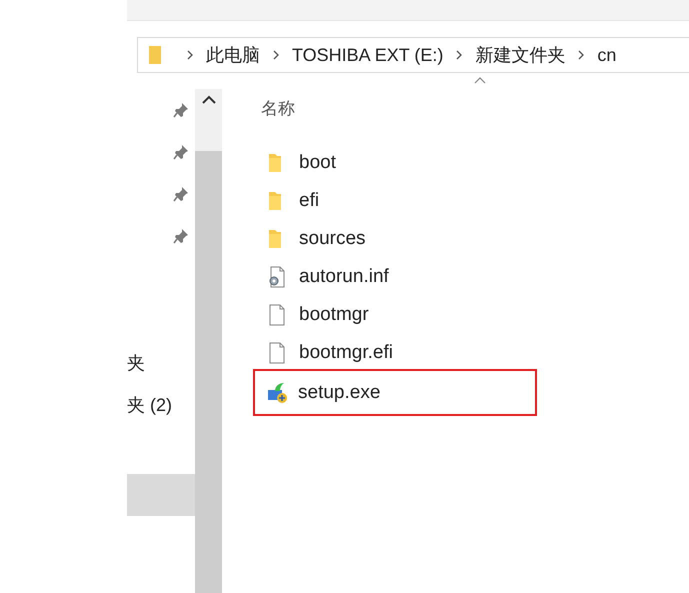 This screenshot has height=593, width=689. I want to click on file-name: bootmgr, so click(417, 315).